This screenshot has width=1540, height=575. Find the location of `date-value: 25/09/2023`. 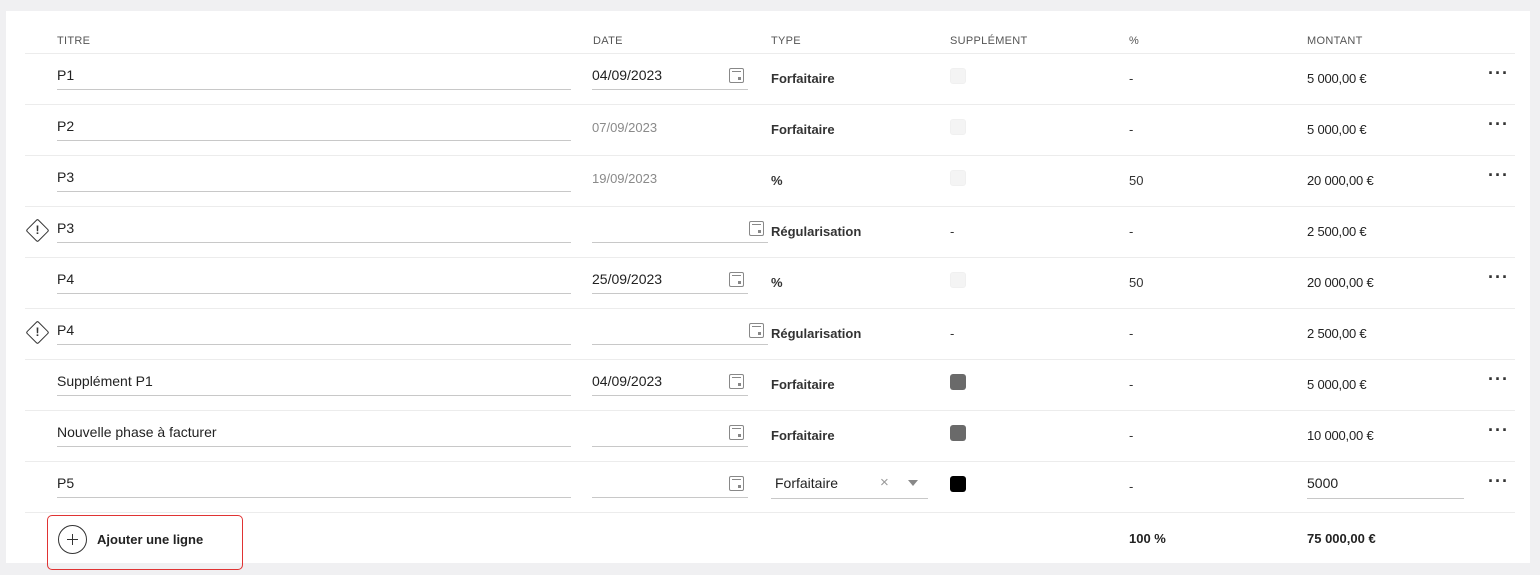

date-value: 25/09/2023 is located at coordinates (627, 279).